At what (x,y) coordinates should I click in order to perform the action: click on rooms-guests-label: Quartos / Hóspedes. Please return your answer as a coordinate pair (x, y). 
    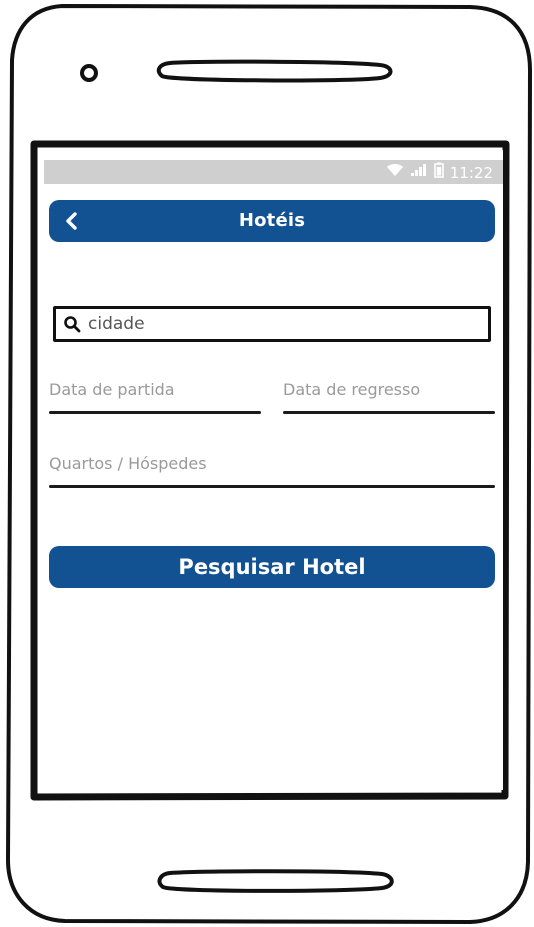
    Looking at the image, I should click on (128, 463).